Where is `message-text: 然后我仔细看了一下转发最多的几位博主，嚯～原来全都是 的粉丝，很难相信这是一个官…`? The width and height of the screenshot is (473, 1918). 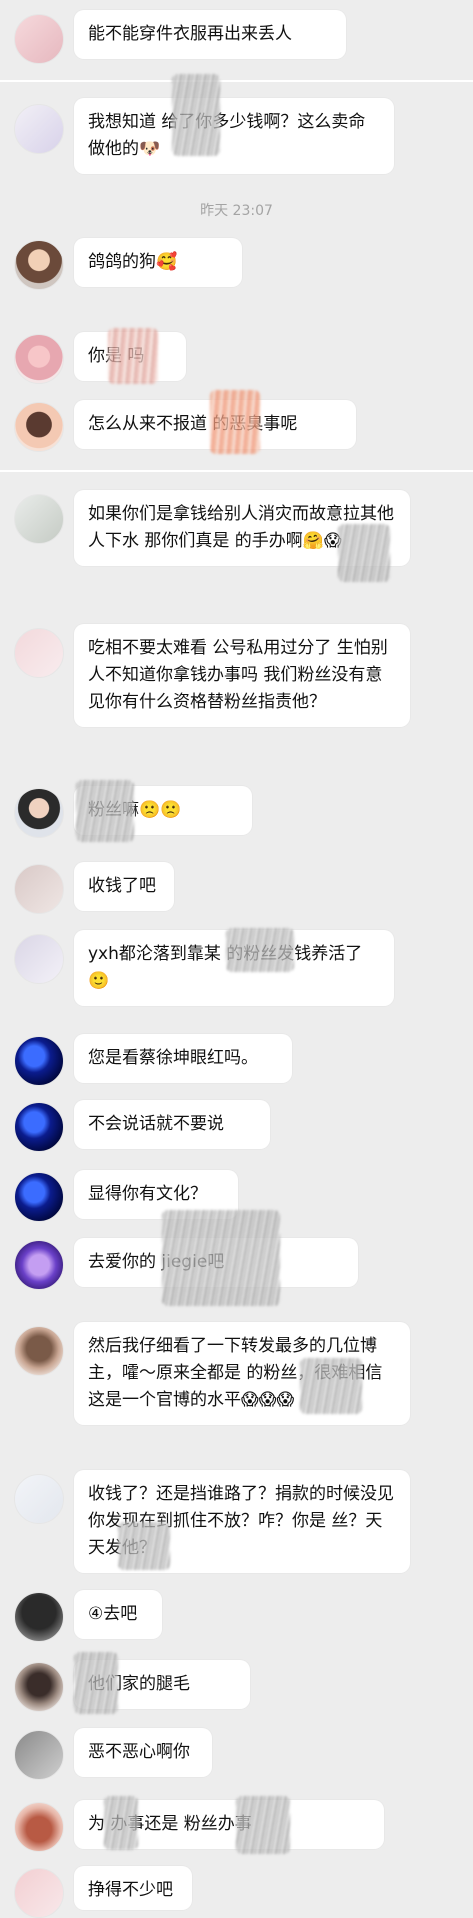 message-text: 然后我仔细看了一下转发最多的几位博主，嚯～原来全都是 的粉丝，很难相信这是一个官… is located at coordinates (235, 1373).